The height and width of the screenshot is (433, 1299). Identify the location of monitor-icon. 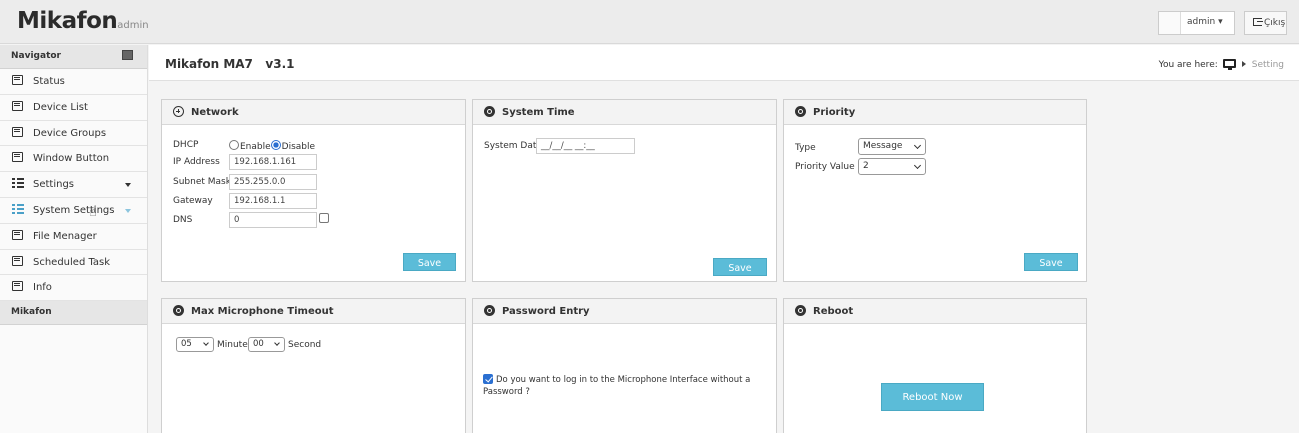
(1229, 64).